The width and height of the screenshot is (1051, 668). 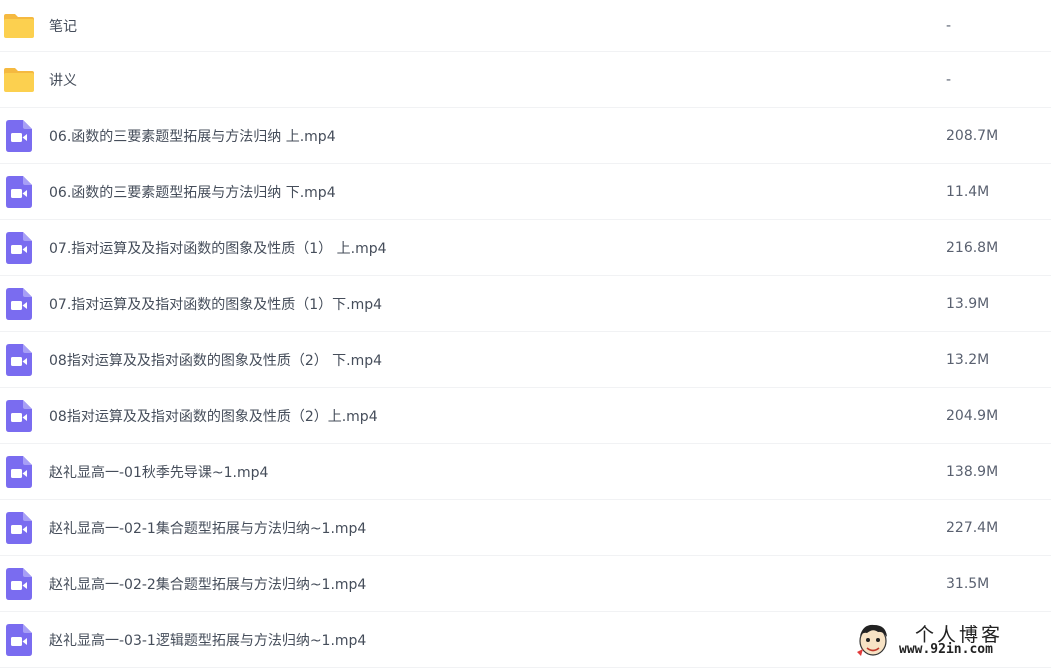 What do you see at coordinates (872, 640) in the screenshot?
I see `cartoon-face-icon` at bounding box center [872, 640].